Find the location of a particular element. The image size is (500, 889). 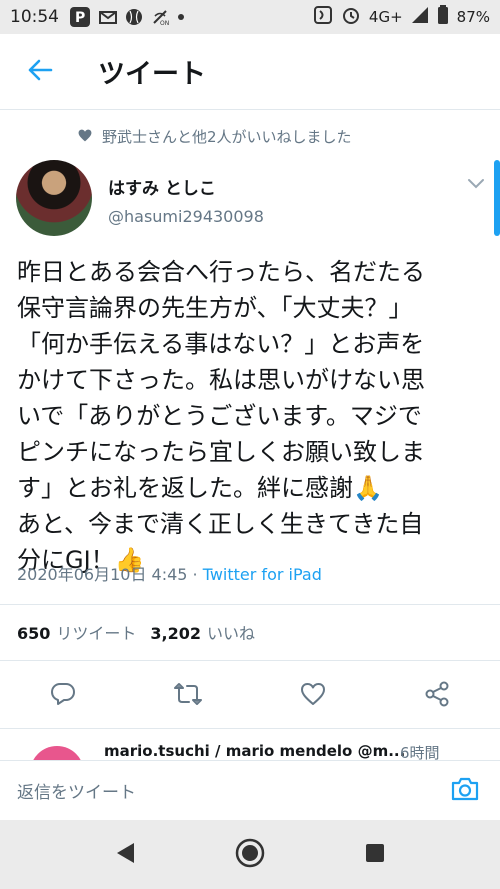

retweets-label: リツイート is located at coordinates (96, 633).